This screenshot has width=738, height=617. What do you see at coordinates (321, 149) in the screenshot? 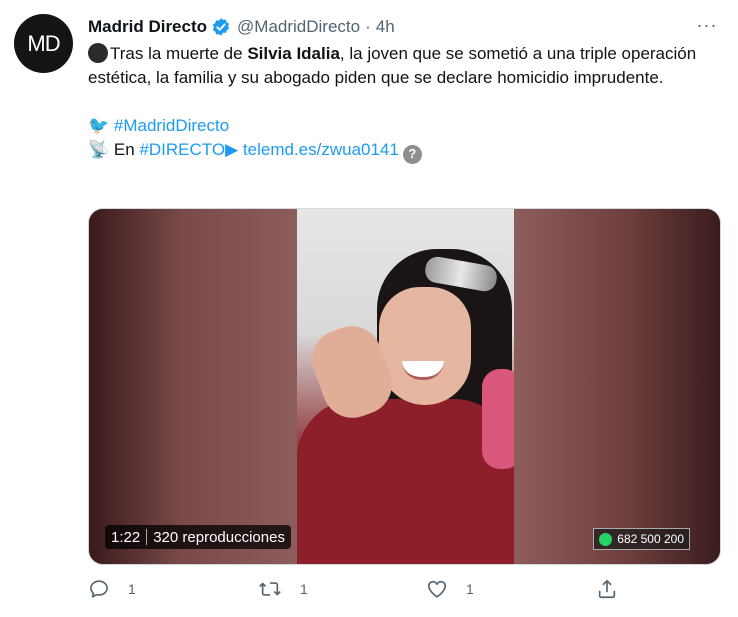
I see `tweet-link: telemd.es/zwua0141` at bounding box center [321, 149].